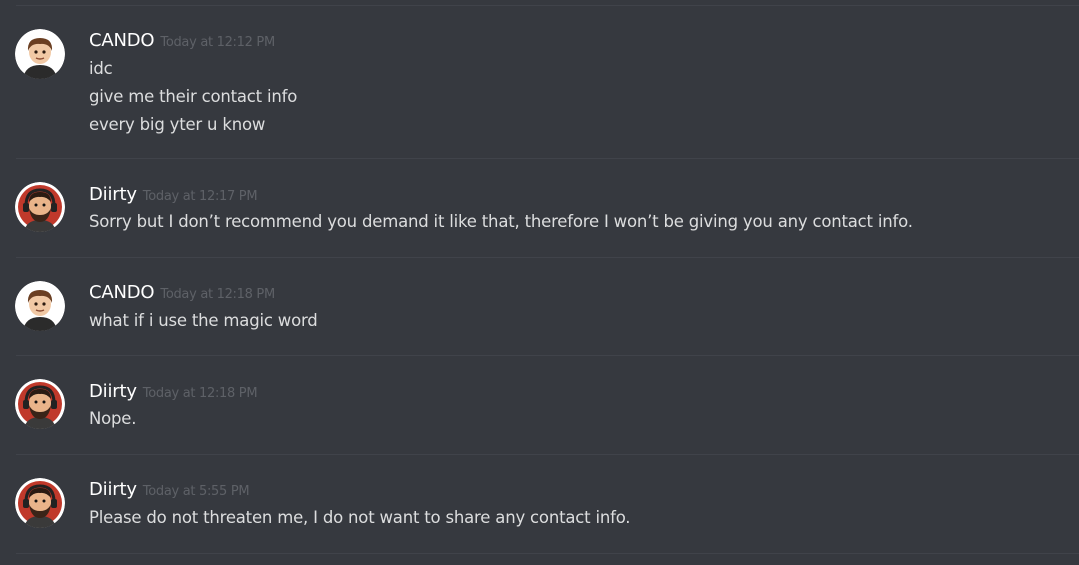 Image resolution: width=1079 pixels, height=565 pixels. Describe the element at coordinates (101, 68) in the screenshot. I see `message-text: idc` at that location.